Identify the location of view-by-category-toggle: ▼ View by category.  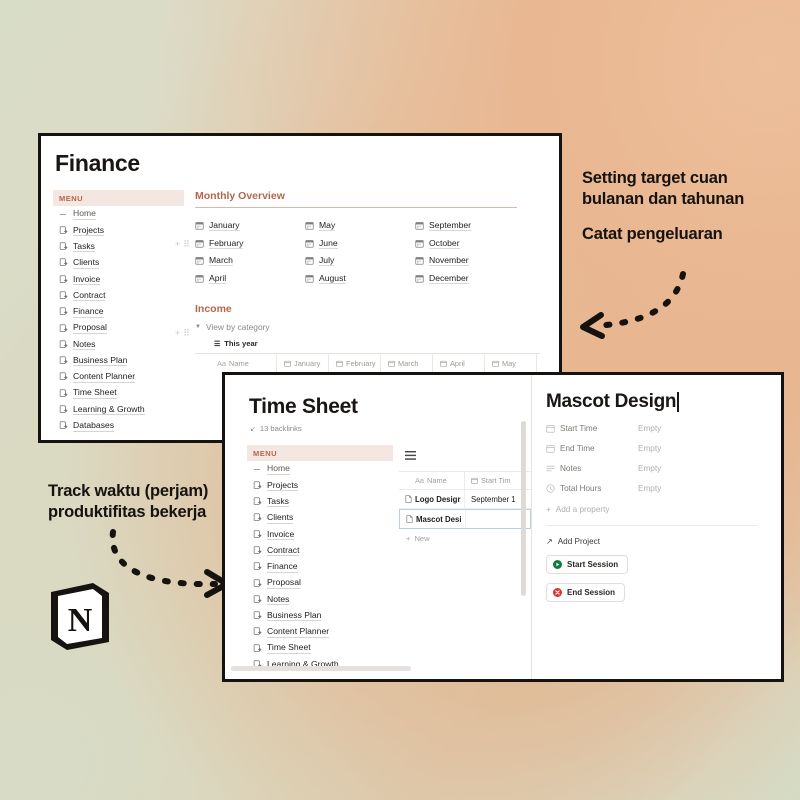
(377, 327).